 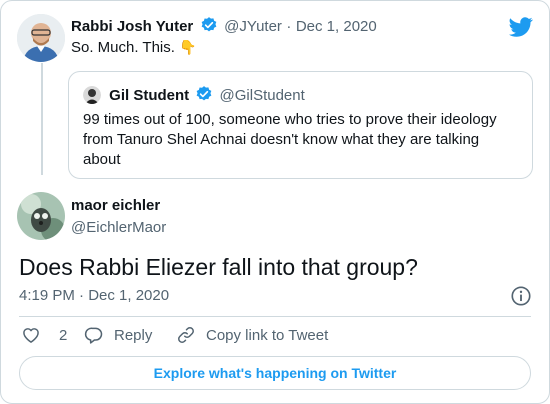 I want to click on link-icon, so click(x=186, y=335).